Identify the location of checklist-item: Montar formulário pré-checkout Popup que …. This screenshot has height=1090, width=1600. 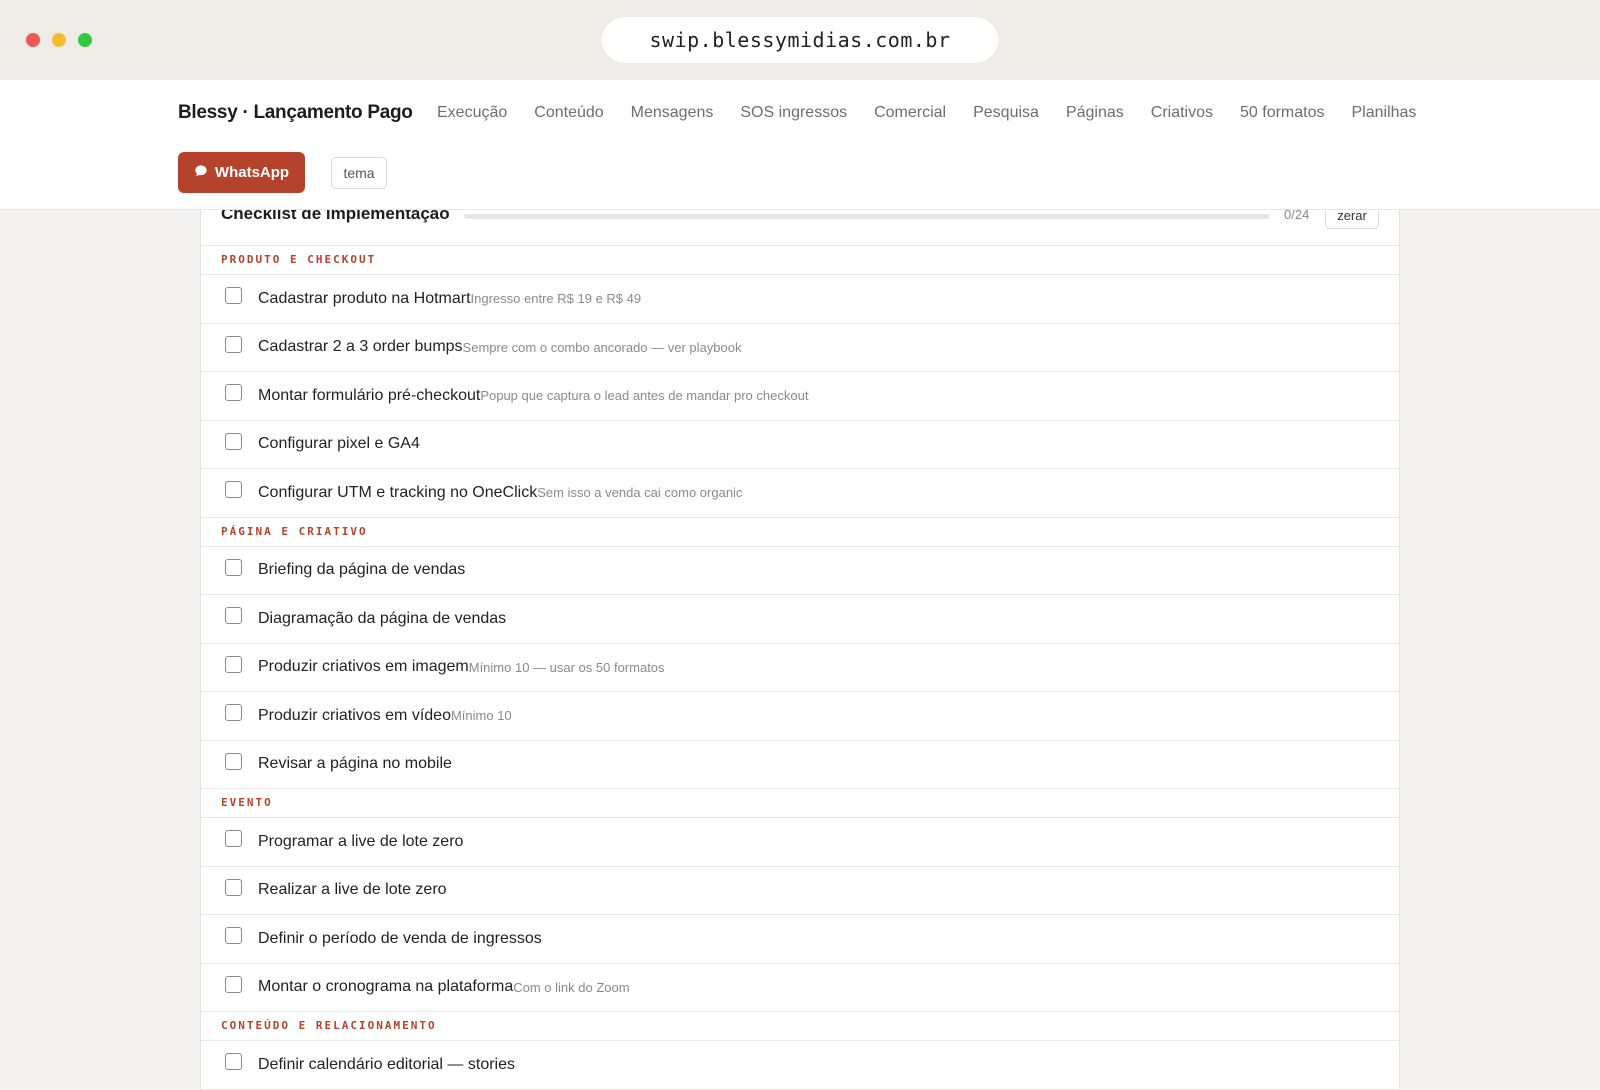
(801, 396).